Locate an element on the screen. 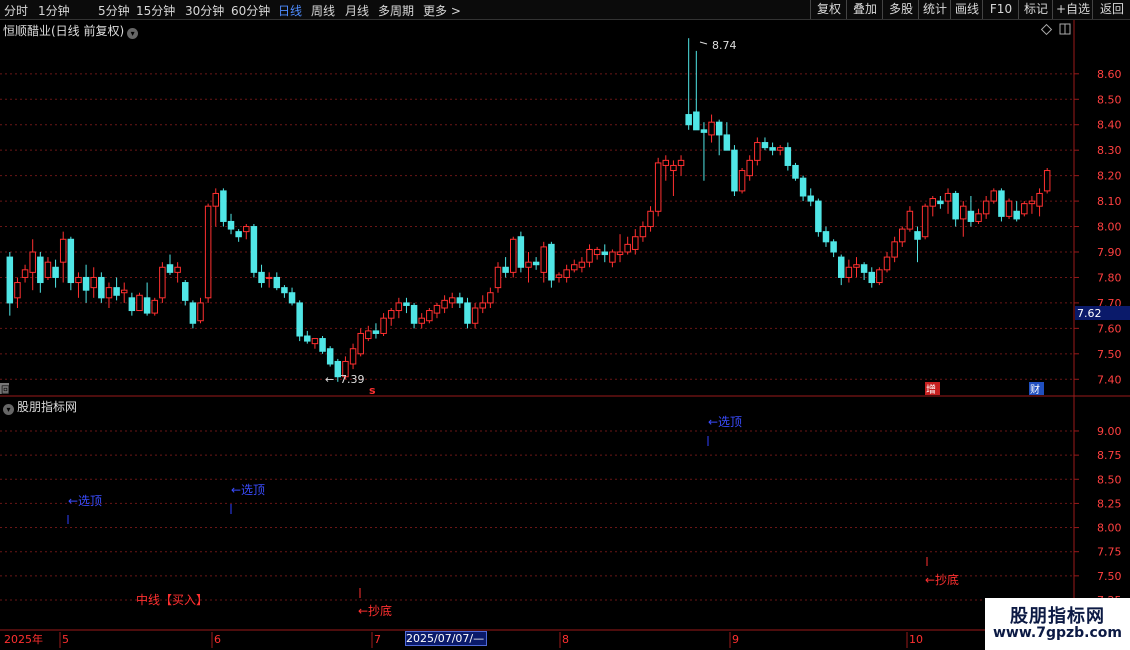 The image size is (1130, 650). indicator-tick-label: 9.00 is located at coordinates (1109, 431).